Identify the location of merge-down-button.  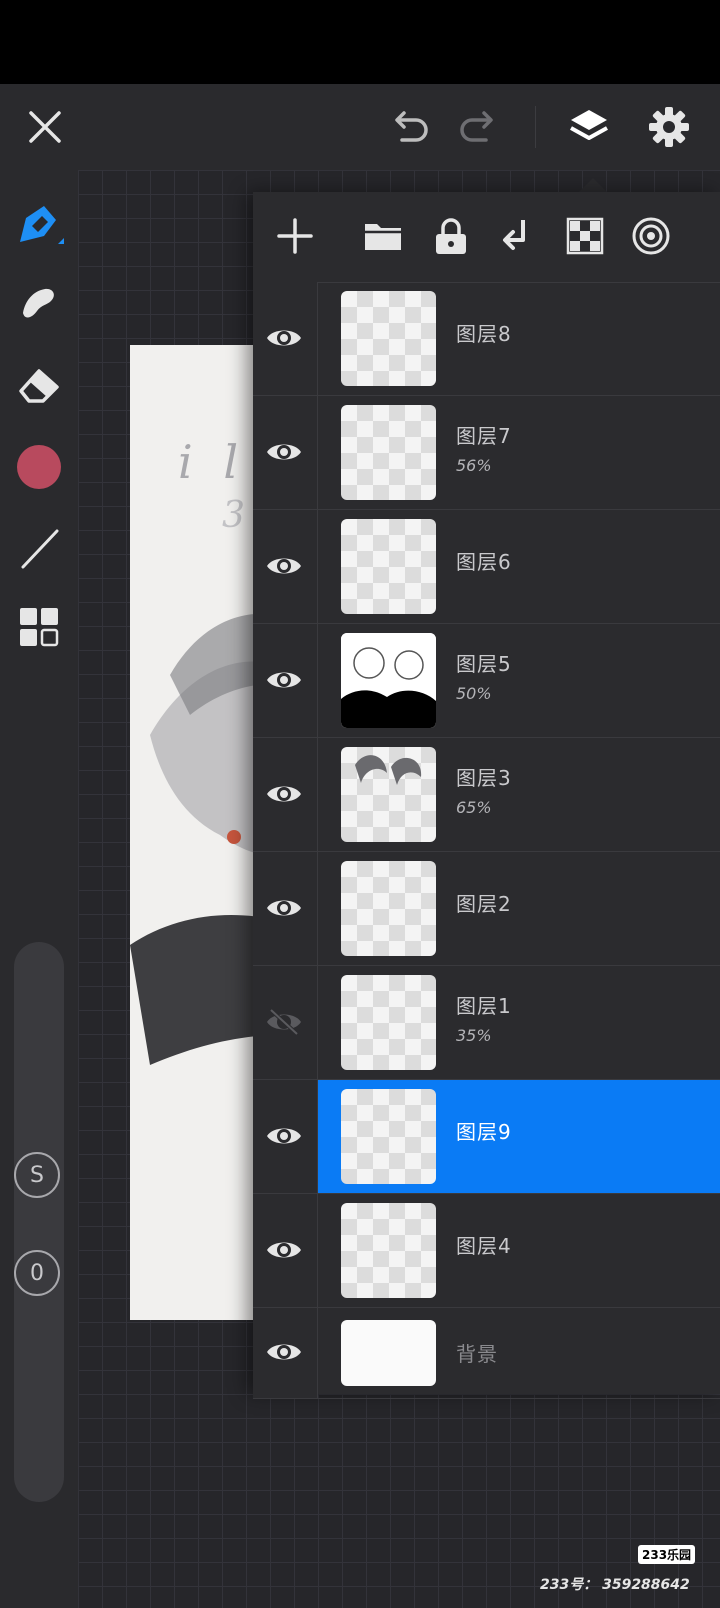
(517, 236).